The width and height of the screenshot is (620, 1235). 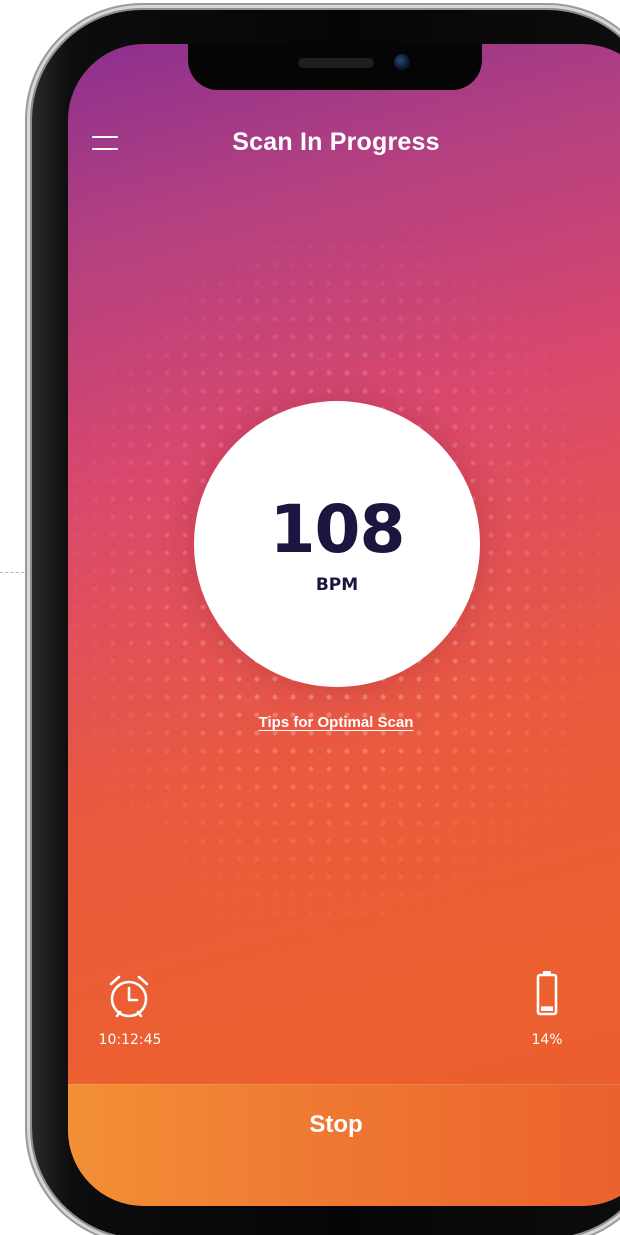 I want to click on stop-button-label: Stop, so click(x=336, y=1124).